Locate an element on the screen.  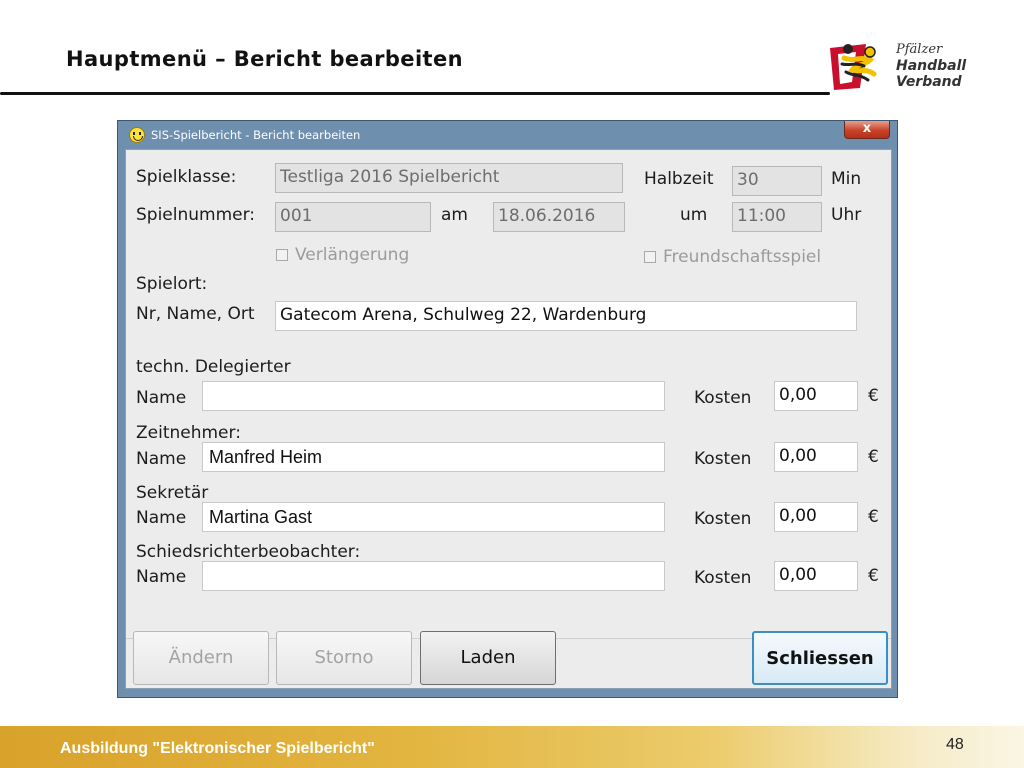
official-heading-delegierter: techn. Delegierter is located at coordinates (213, 367).